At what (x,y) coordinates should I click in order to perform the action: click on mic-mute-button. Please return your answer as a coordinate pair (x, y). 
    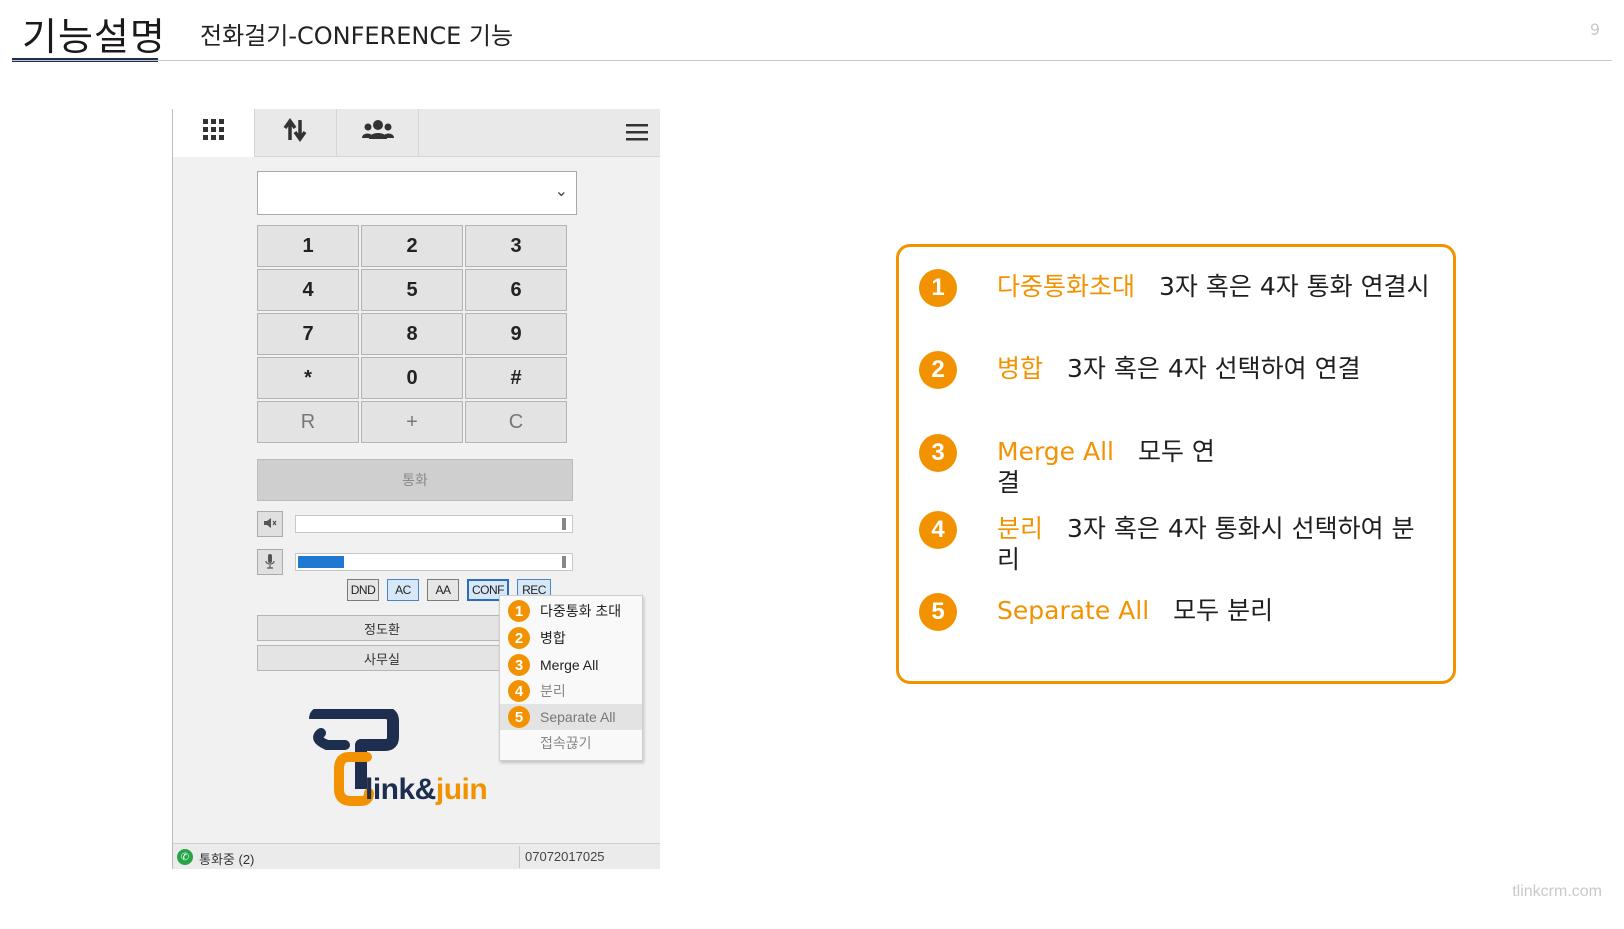
    Looking at the image, I should click on (270, 562).